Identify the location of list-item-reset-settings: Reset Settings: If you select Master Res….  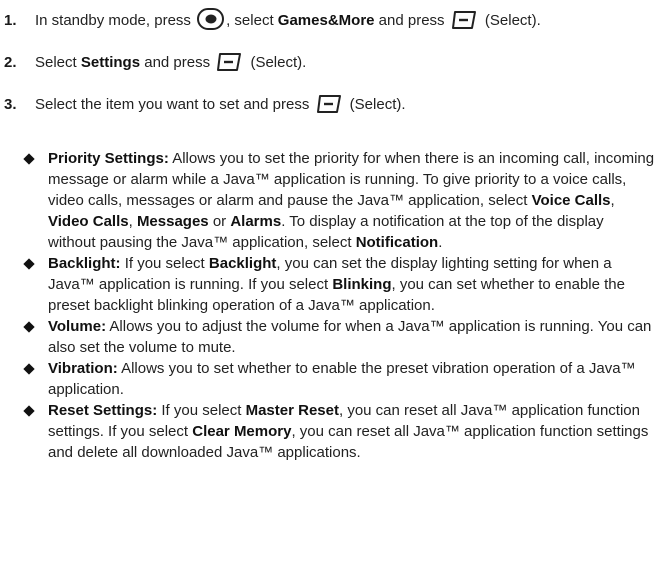
(339, 431).